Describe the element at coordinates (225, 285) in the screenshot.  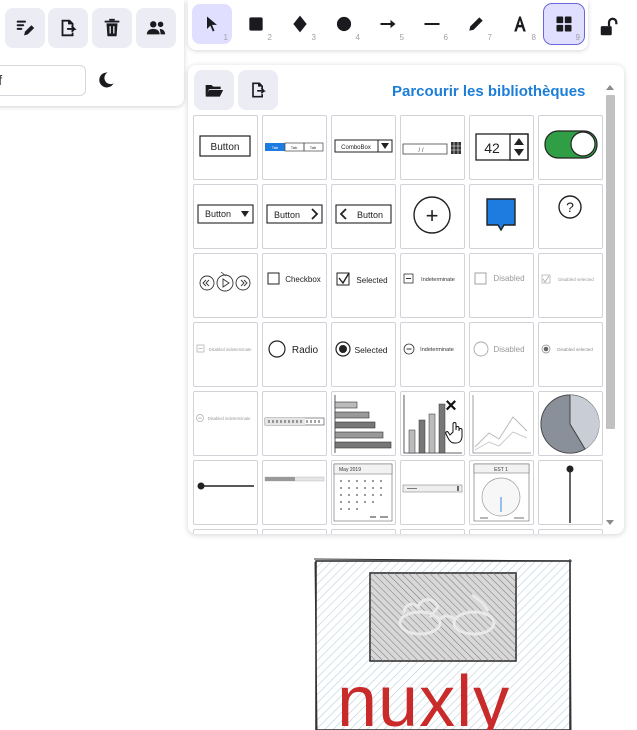
I see `library-item-media-controls` at that location.